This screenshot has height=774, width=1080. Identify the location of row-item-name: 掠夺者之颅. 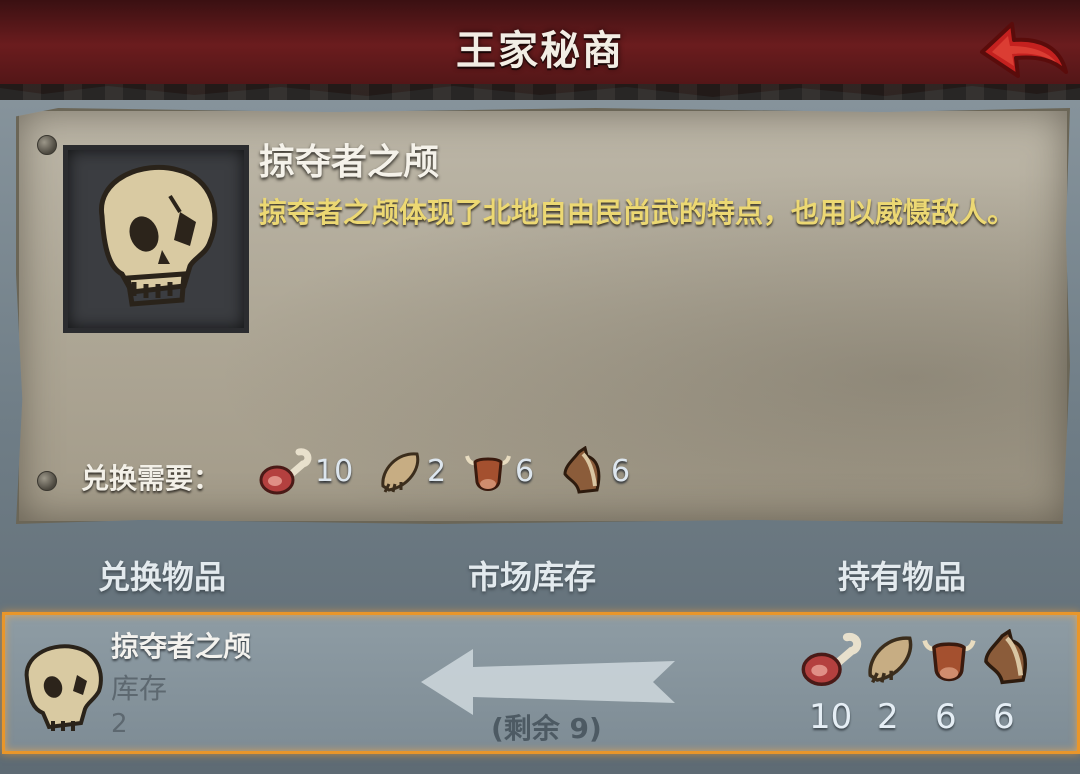
(181, 646).